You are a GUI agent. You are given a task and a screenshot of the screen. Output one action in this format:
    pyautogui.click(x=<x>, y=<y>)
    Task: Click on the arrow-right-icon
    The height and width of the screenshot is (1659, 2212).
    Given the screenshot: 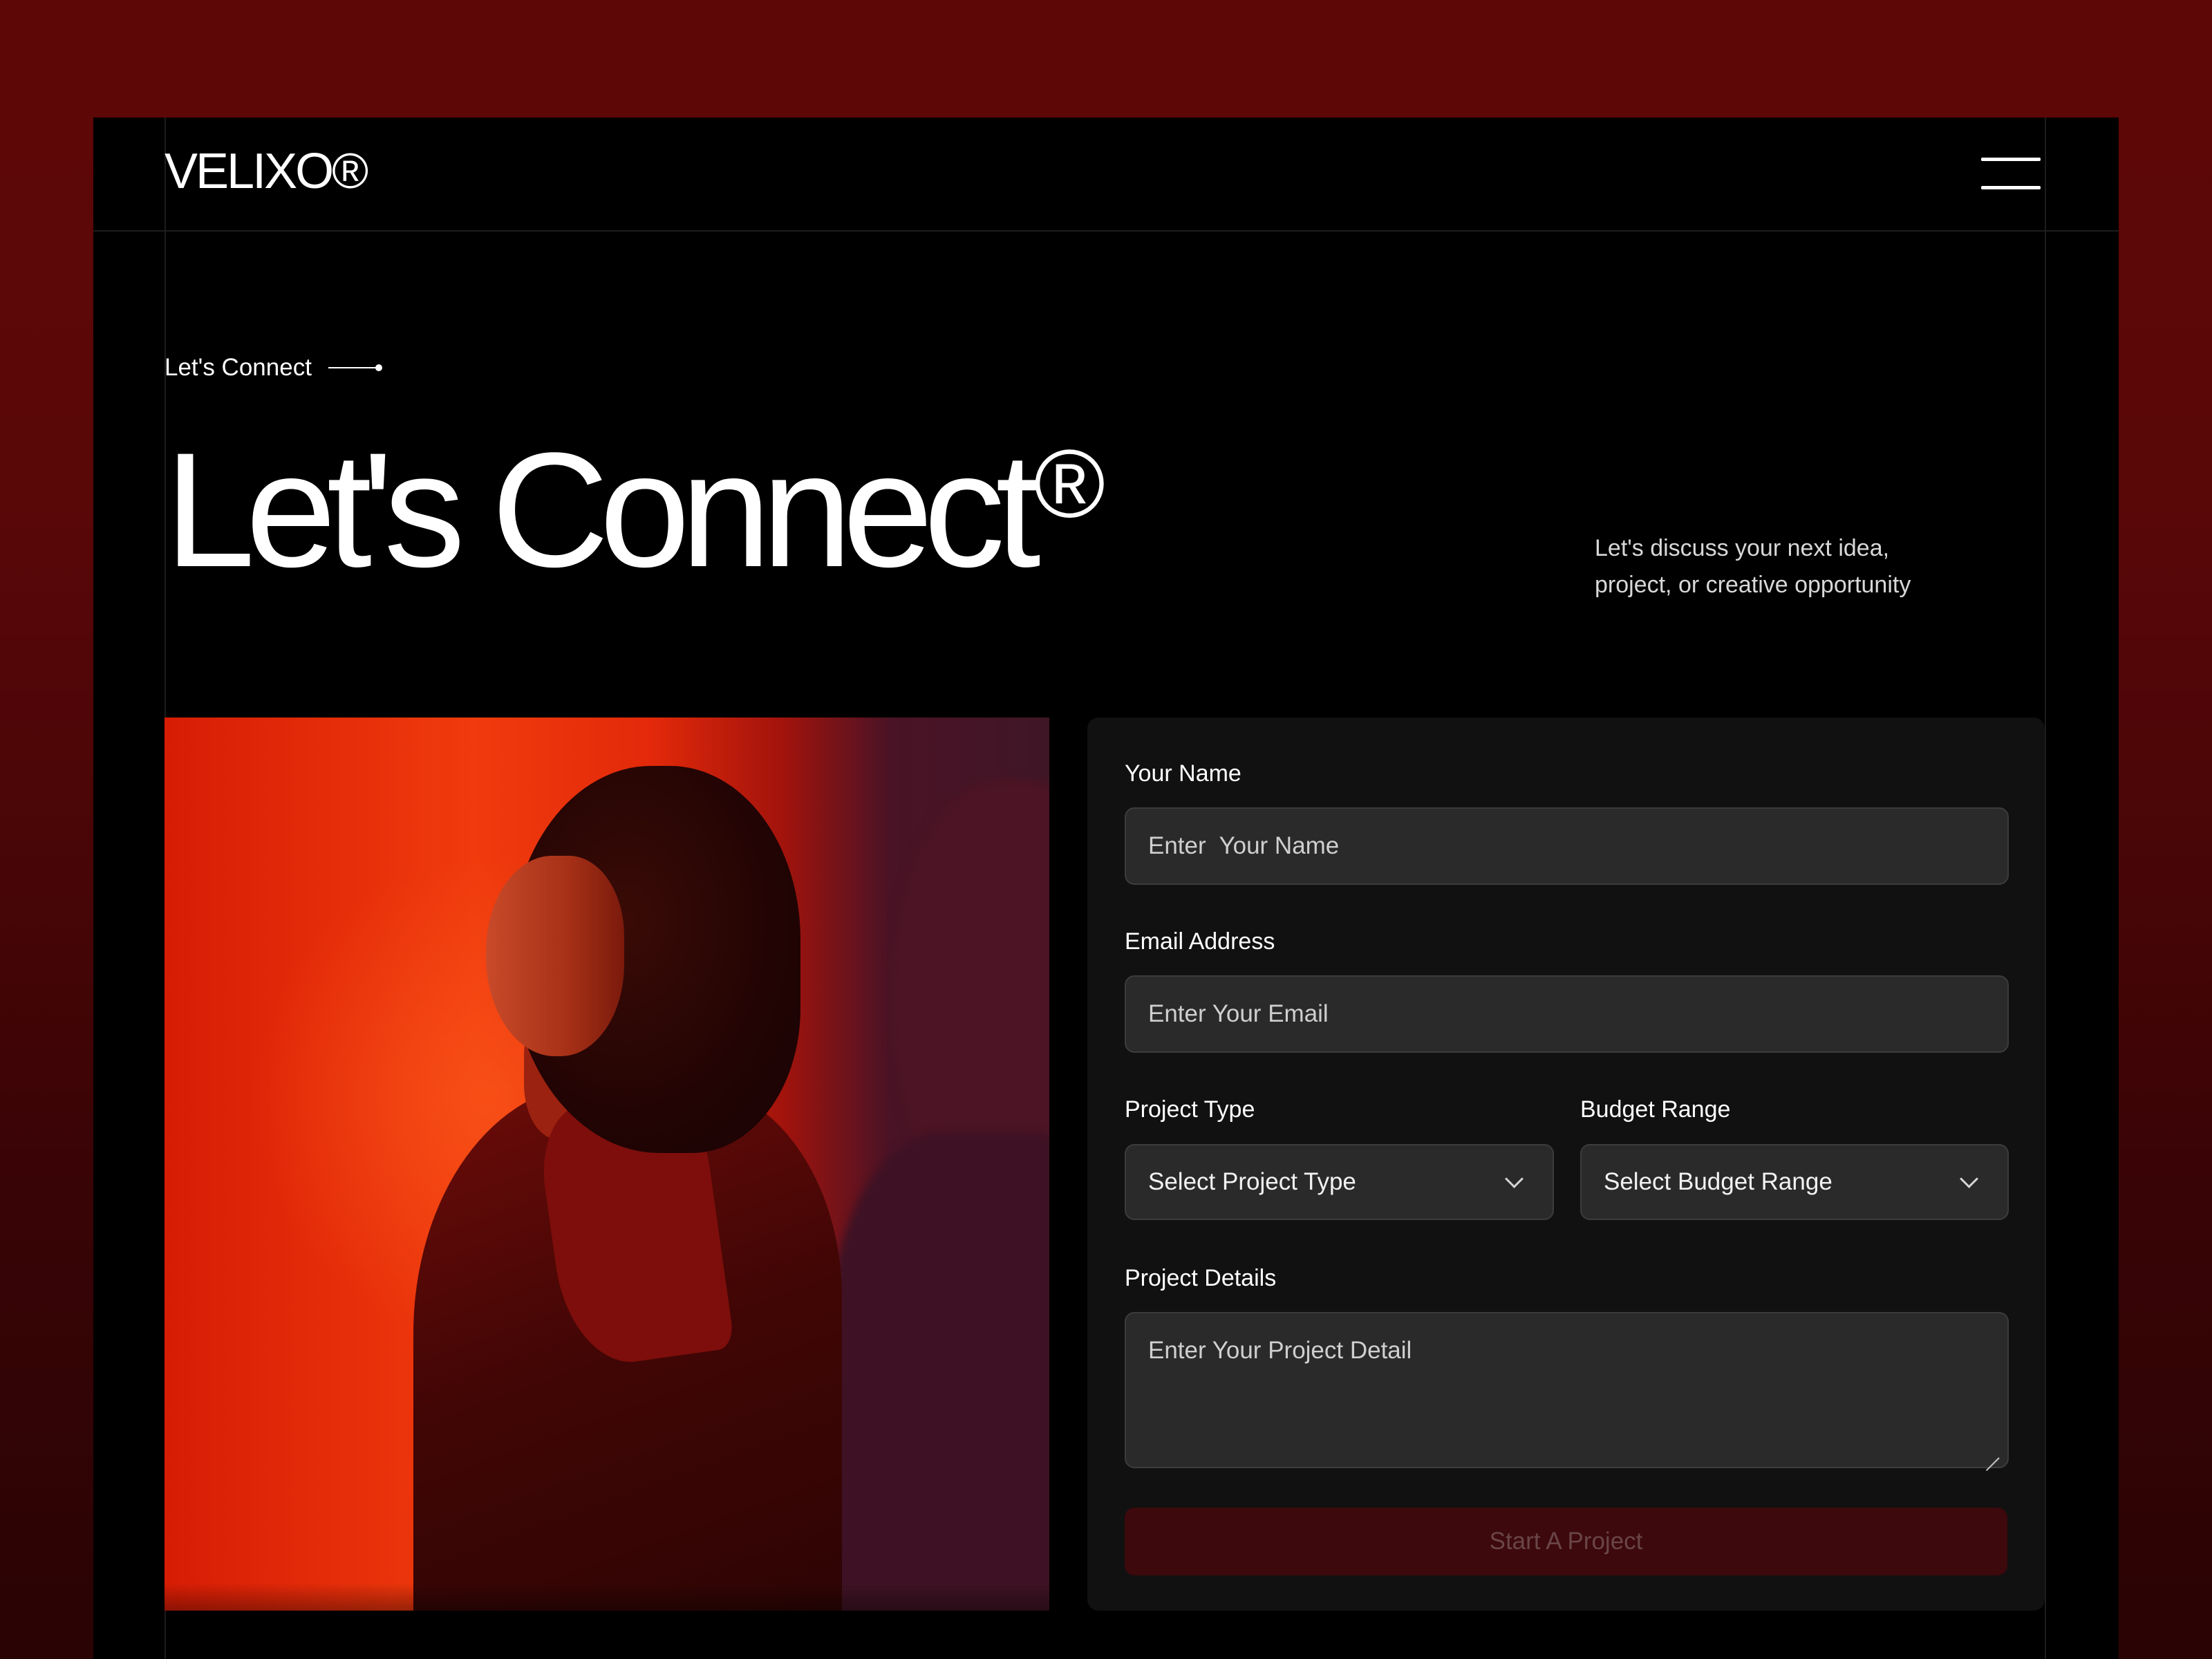 What is the action you would take?
    pyautogui.click(x=355, y=367)
    